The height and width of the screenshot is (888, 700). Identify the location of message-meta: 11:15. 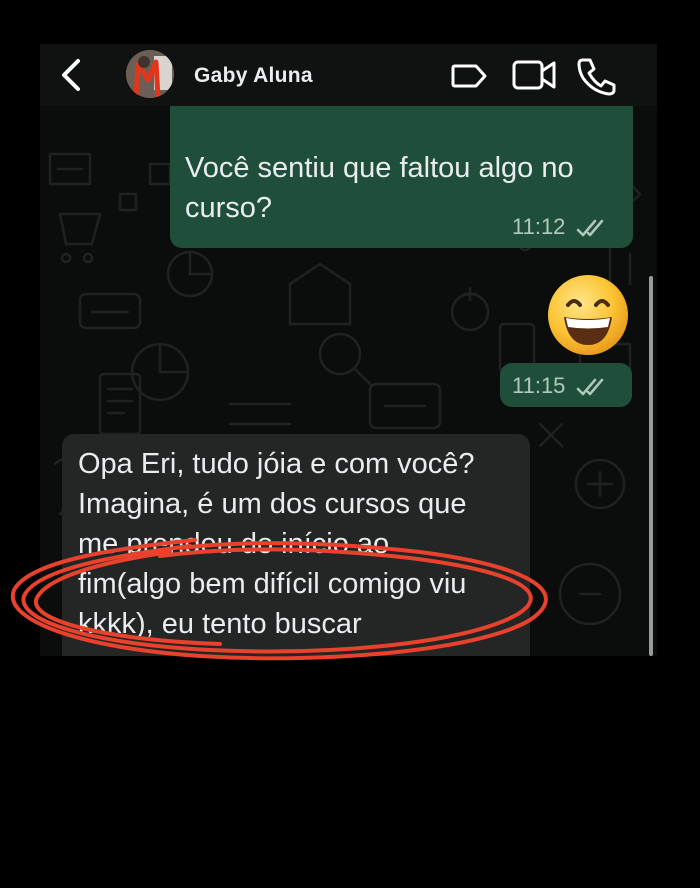
(561, 386).